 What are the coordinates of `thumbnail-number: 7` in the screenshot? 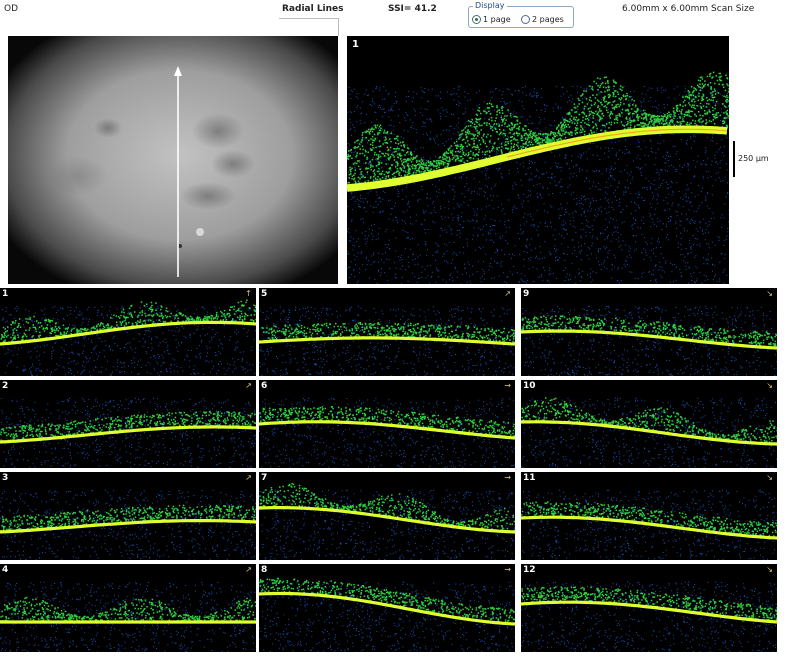 It's located at (264, 478).